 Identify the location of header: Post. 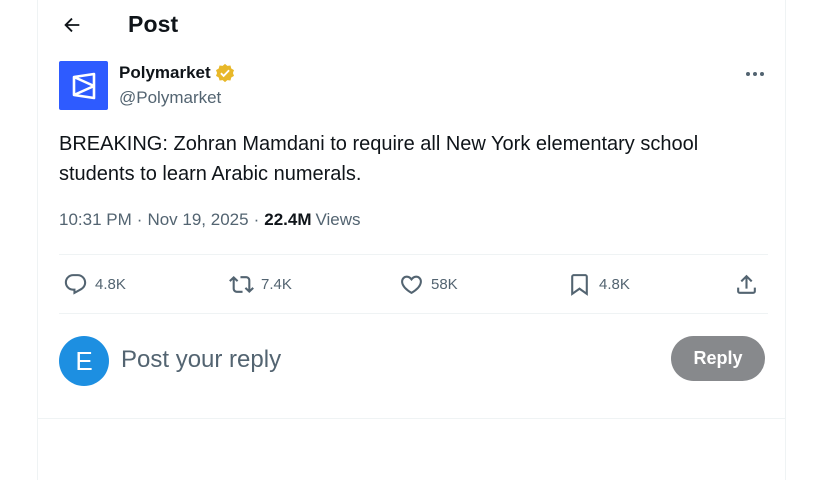
(411, 26).